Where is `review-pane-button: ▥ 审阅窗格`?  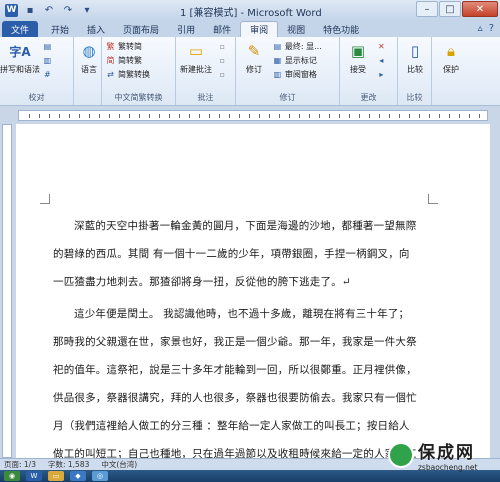 review-pane-button: ▥ 审阅窗格 is located at coordinates (297, 74).